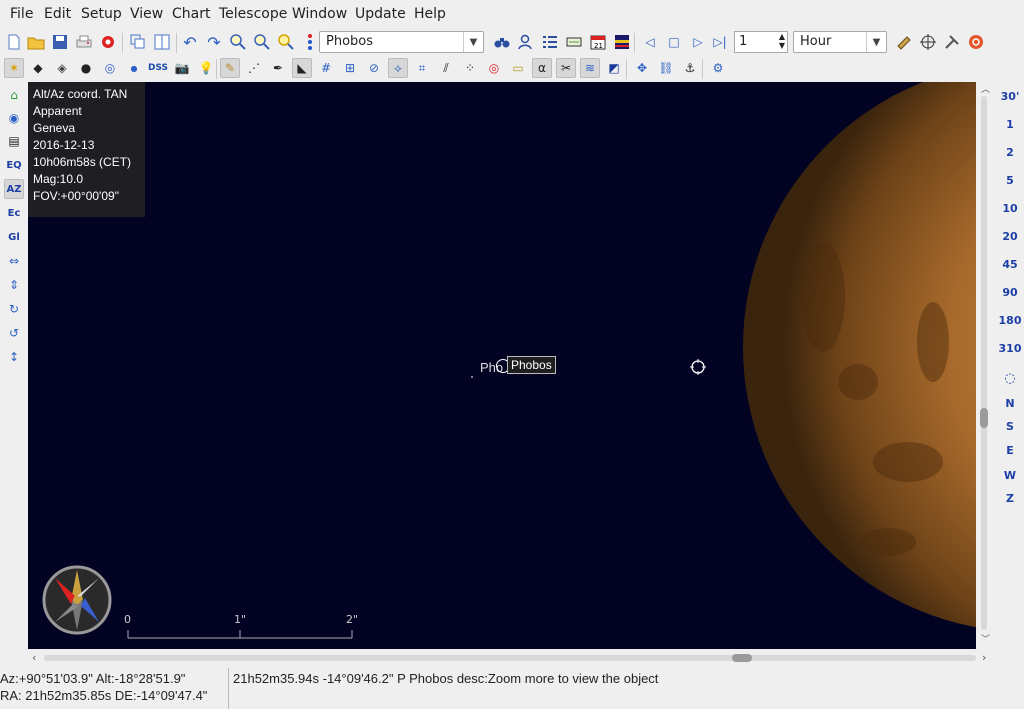  What do you see at coordinates (1010, 475) in the screenshot?
I see `direction-west-button: W` at bounding box center [1010, 475].